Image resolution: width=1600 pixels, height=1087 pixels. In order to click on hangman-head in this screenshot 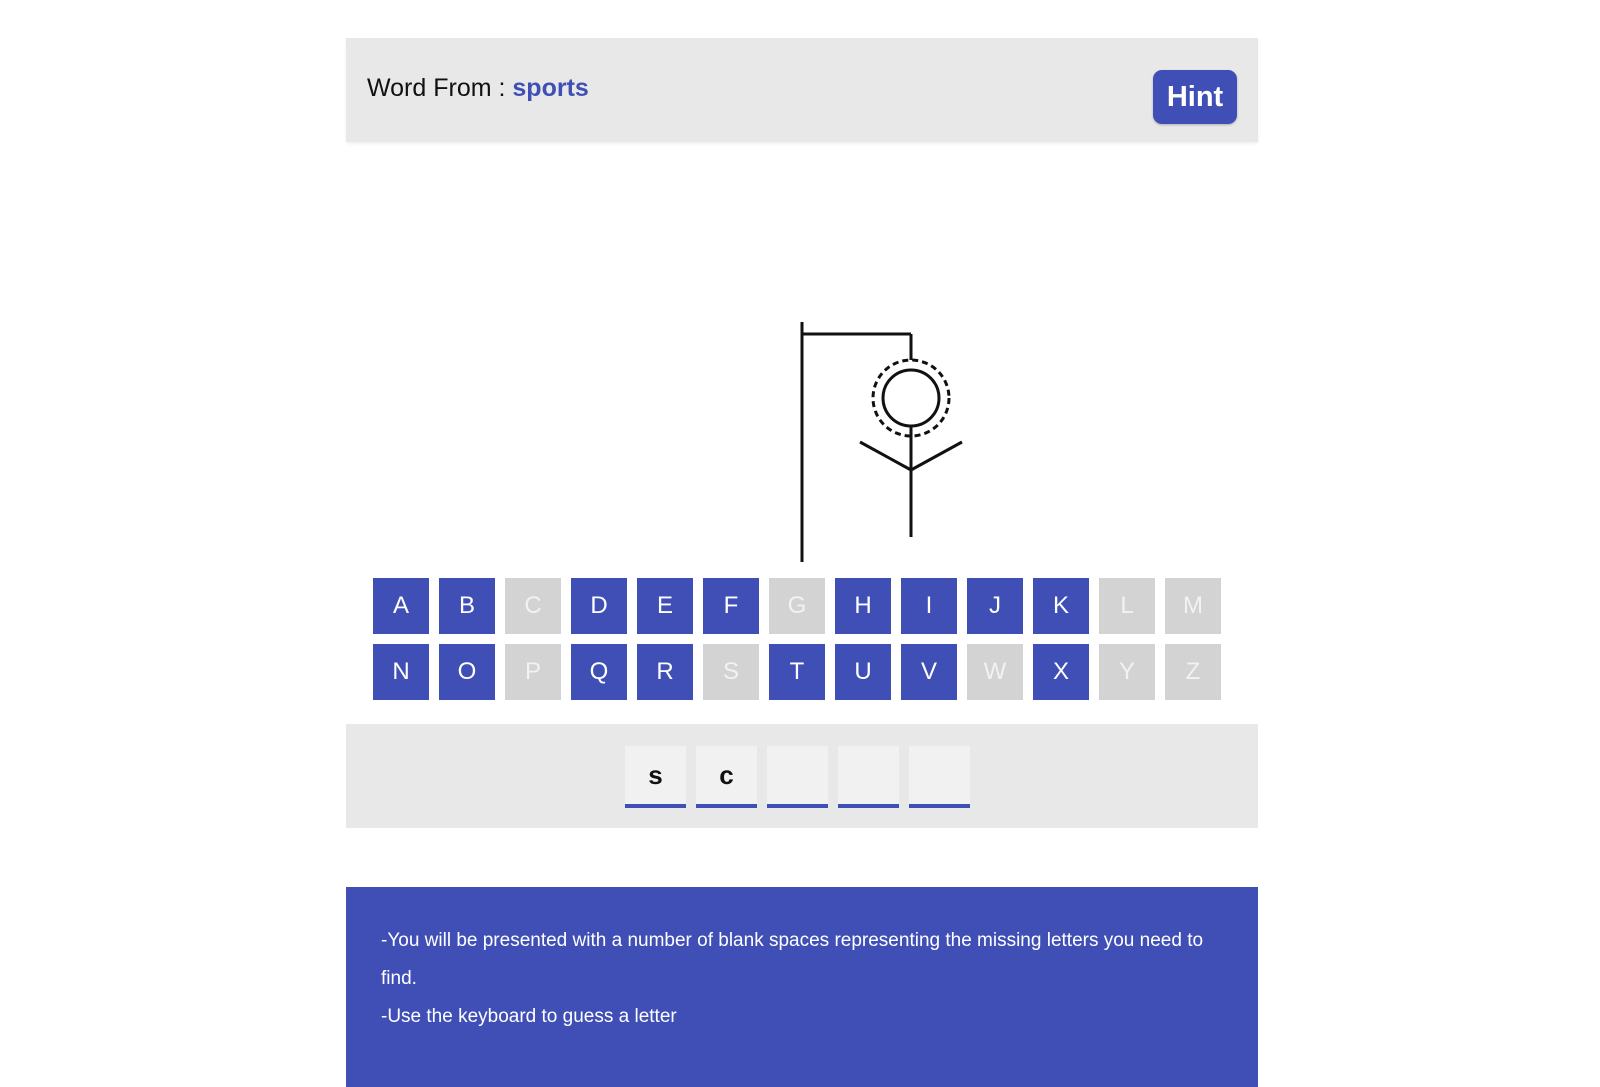, I will do `click(911, 398)`.